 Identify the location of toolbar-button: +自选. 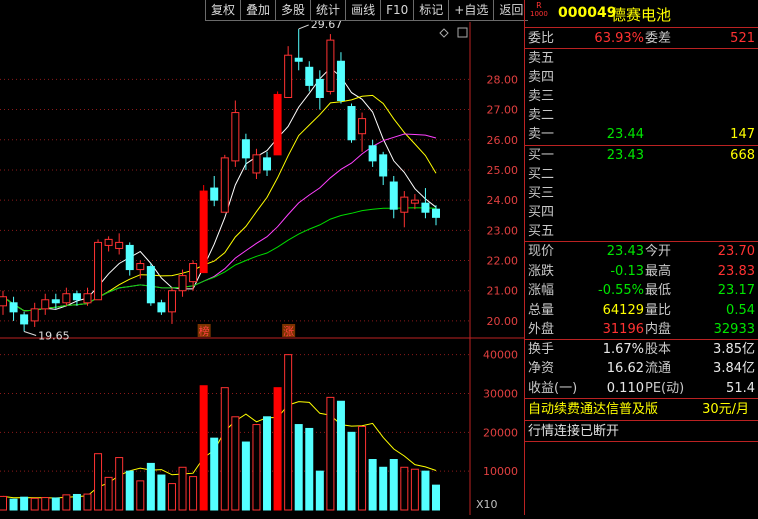
(471, 10).